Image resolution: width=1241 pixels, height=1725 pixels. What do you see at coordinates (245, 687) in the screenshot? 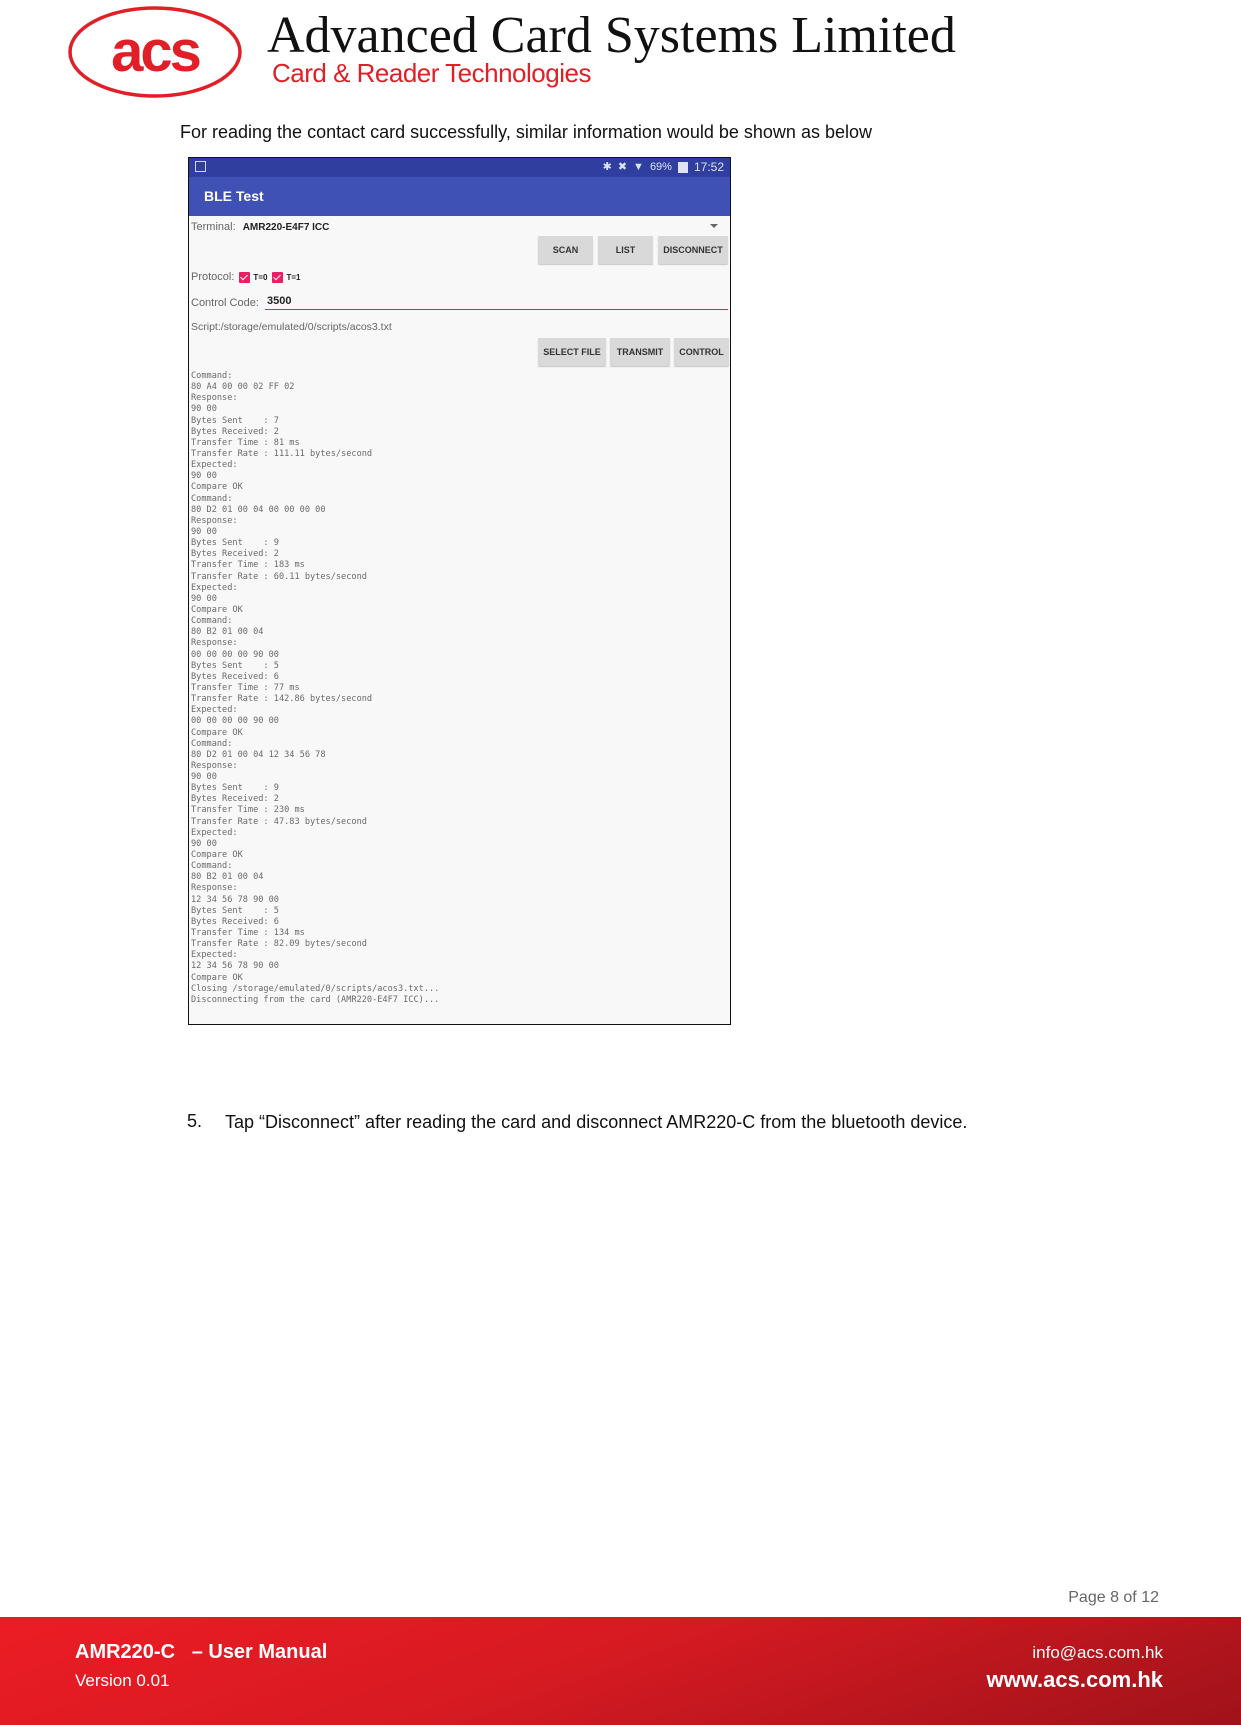
I see `log-line: Transfer Time : 77 ms` at bounding box center [245, 687].